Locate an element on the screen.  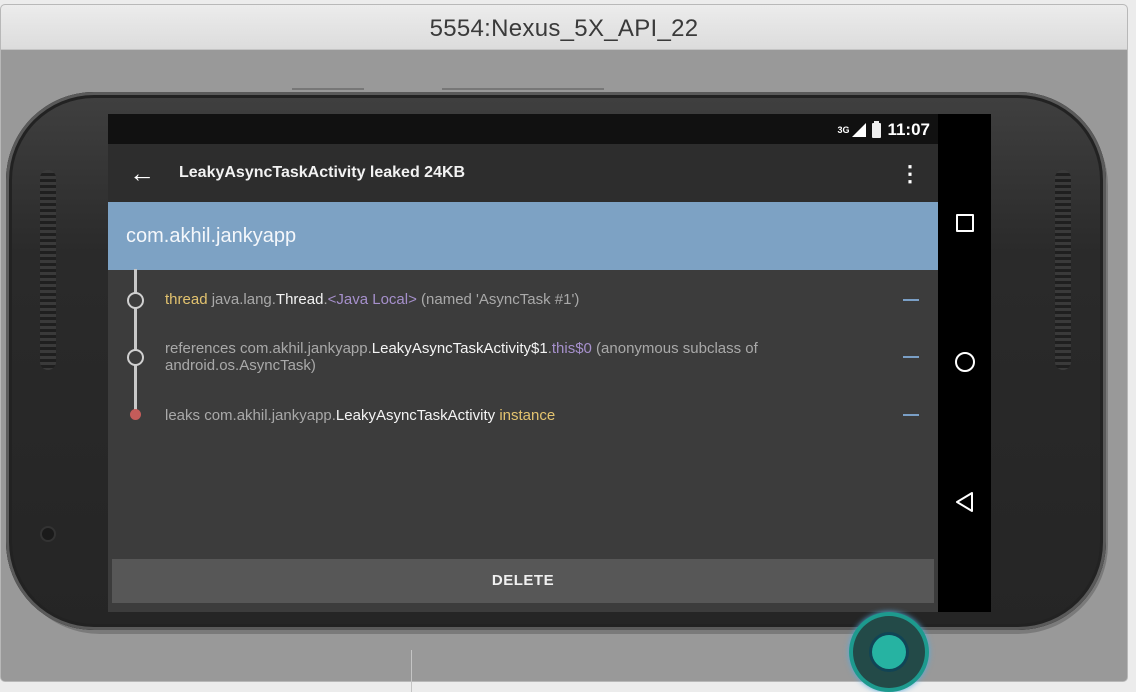
camera-icon is located at coordinates (48, 534).